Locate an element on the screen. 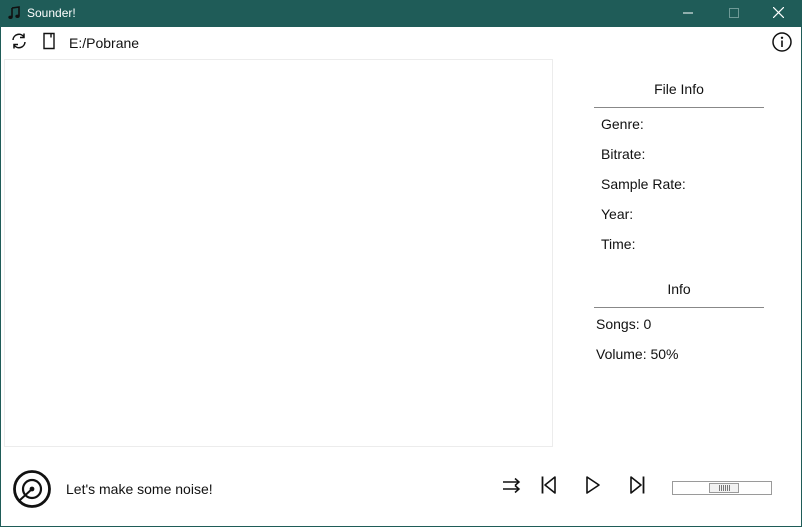  shuffle-icon is located at coordinates (512, 487).